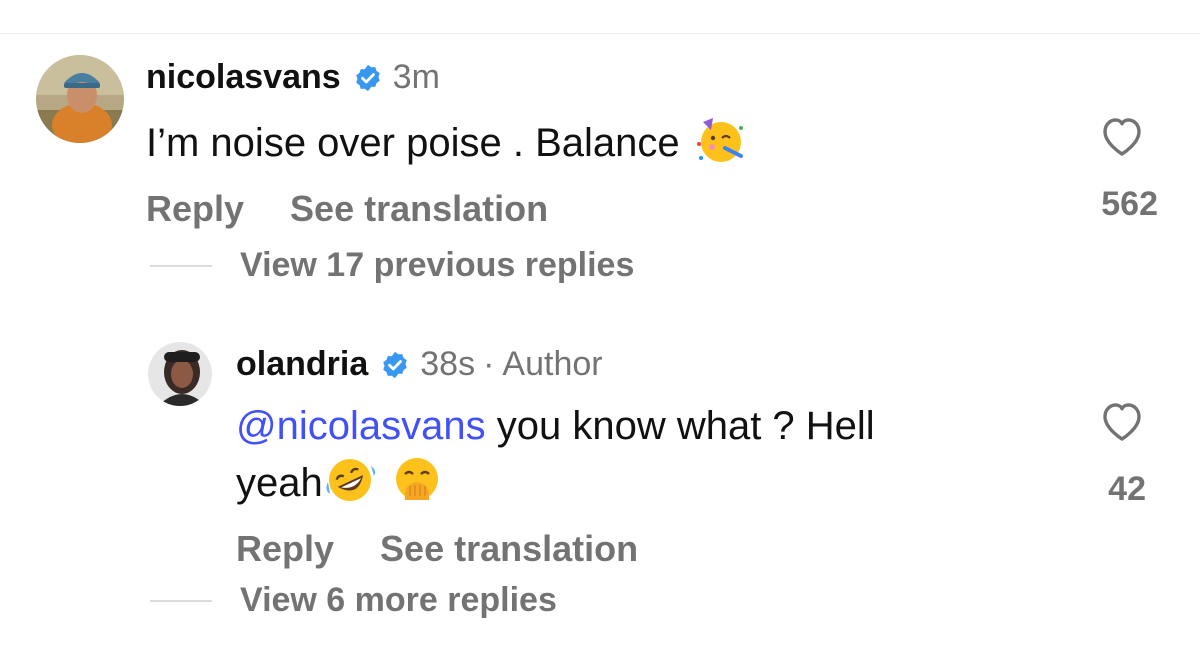 This screenshot has height=652, width=1200. What do you see at coordinates (448, 364) in the screenshot?
I see `comment-time: 38s` at bounding box center [448, 364].